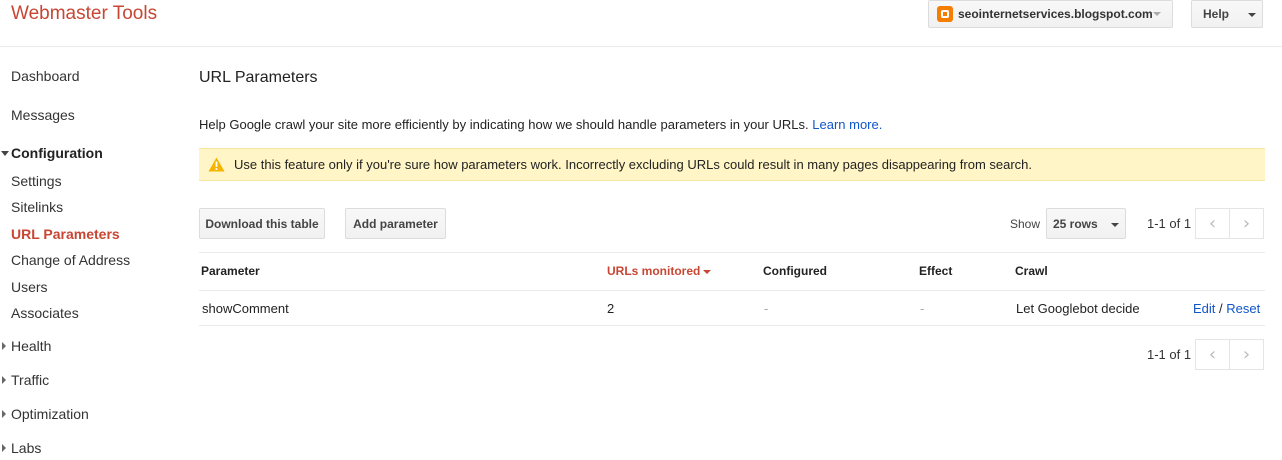 The width and height of the screenshot is (1282, 460). I want to click on sidebar-item-url-parameters: URL Parameters, so click(65, 234).